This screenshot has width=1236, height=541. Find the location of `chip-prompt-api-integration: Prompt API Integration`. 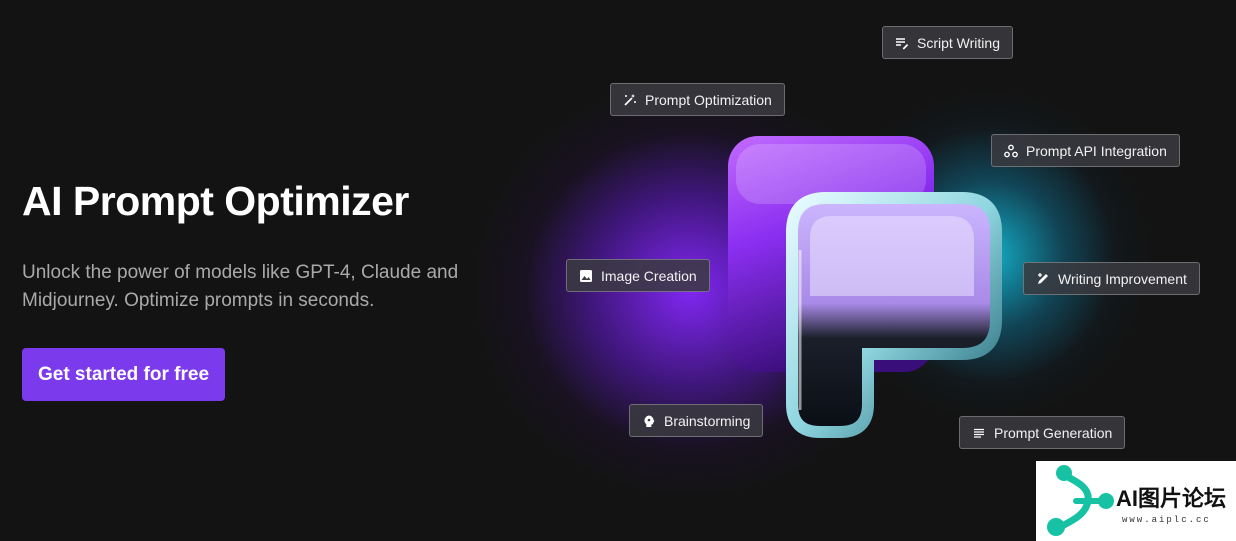

chip-prompt-api-integration: Prompt API Integration is located at coordinates (1085, 150).